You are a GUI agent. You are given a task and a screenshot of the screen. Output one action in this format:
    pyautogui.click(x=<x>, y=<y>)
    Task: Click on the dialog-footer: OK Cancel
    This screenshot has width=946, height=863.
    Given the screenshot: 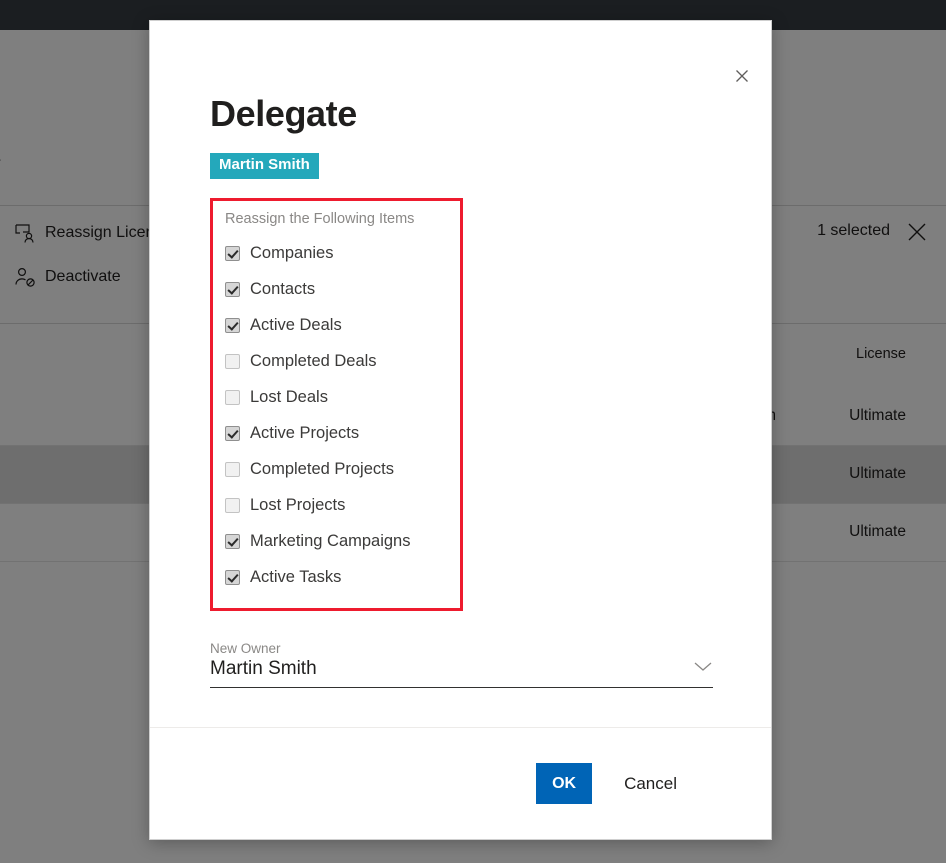 What is the action you would take?
    pyautogui.click(x=460, y=783)
    